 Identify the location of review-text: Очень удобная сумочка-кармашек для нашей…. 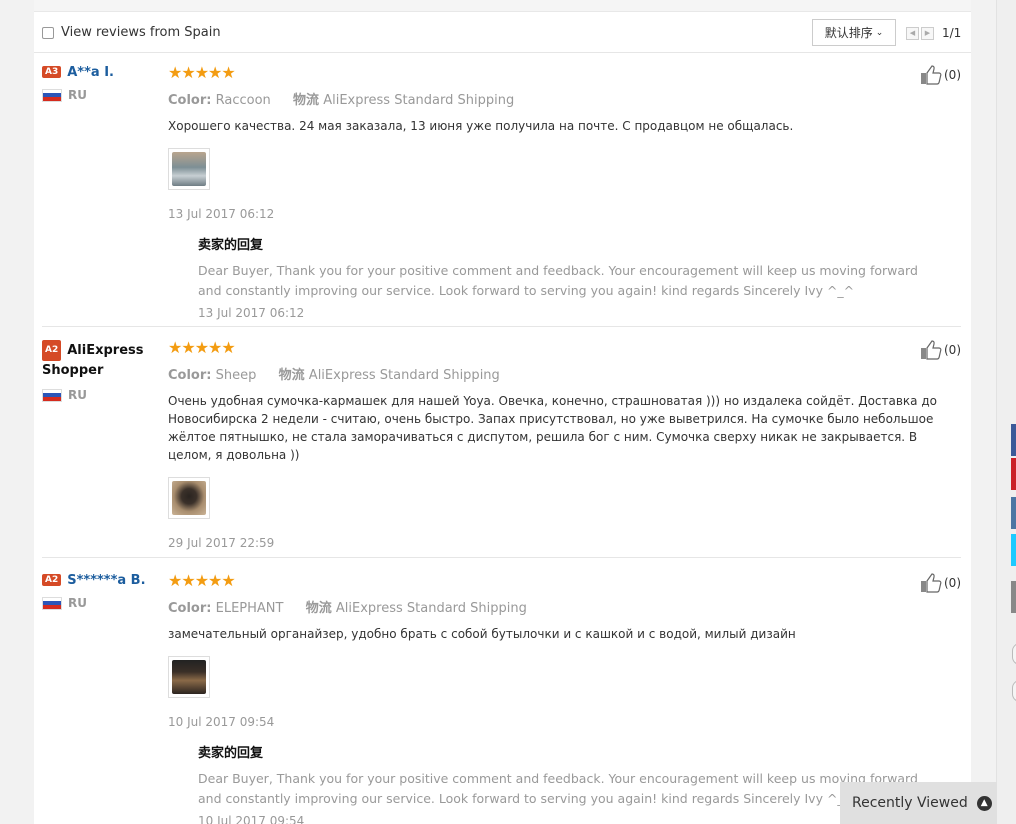
(552, 428).